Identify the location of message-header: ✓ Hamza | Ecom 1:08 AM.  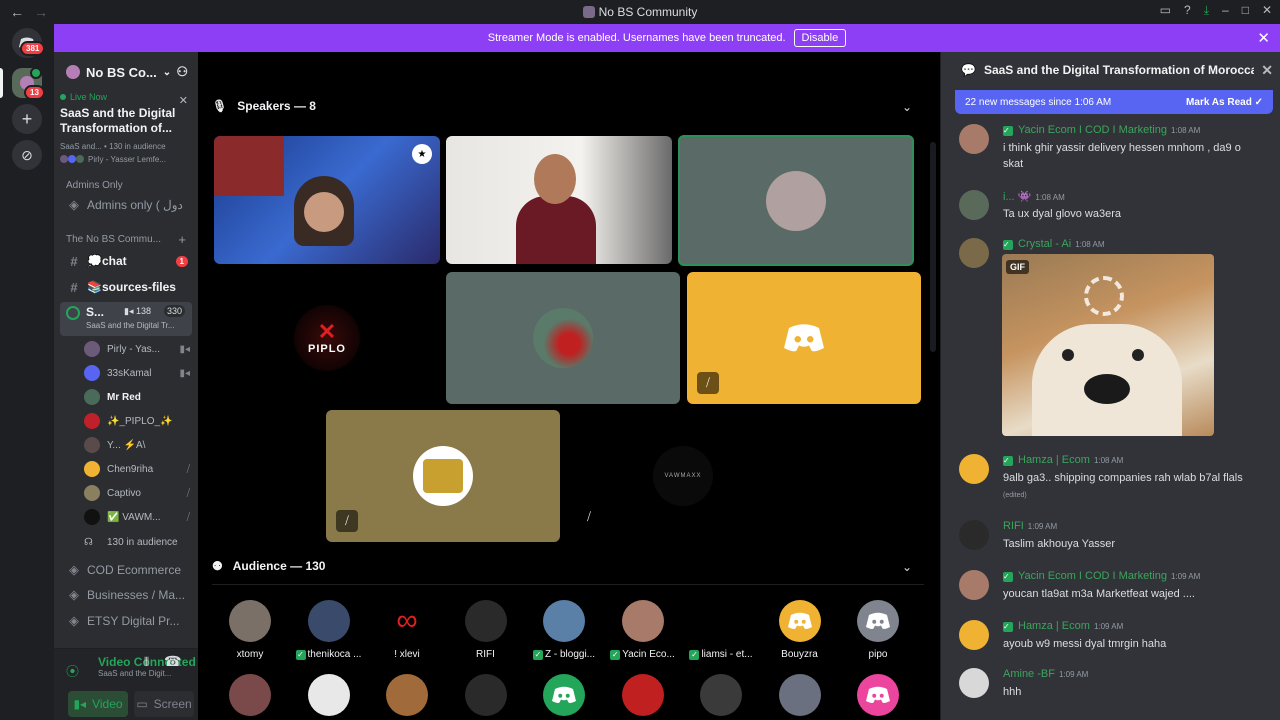
(1063, 460).